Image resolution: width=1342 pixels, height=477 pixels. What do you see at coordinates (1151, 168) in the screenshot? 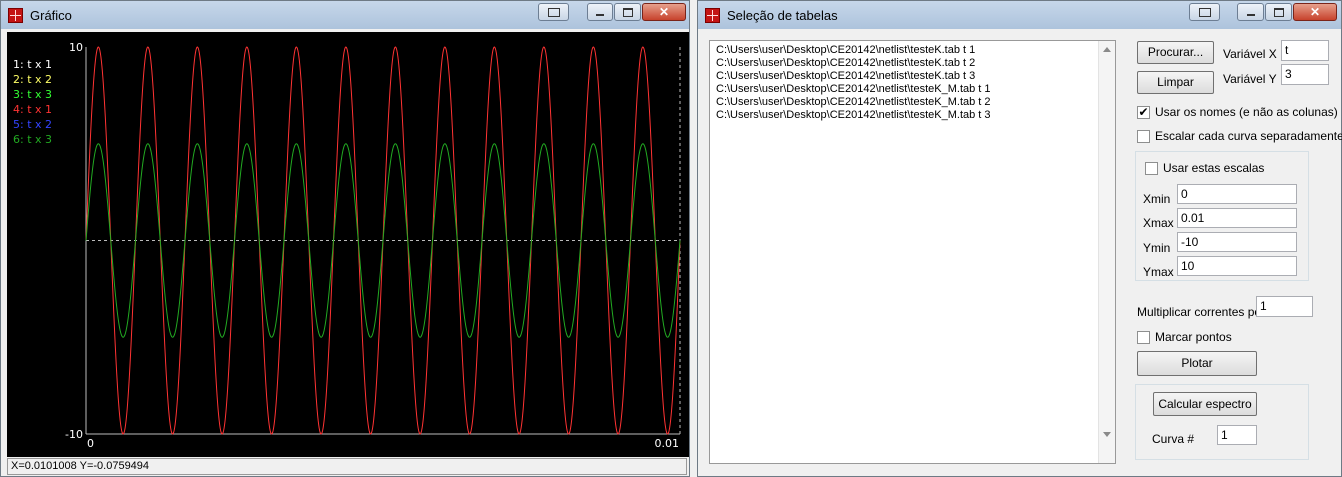
I see `usar-escalas-checkbox` at bounding box center [1151, 168].